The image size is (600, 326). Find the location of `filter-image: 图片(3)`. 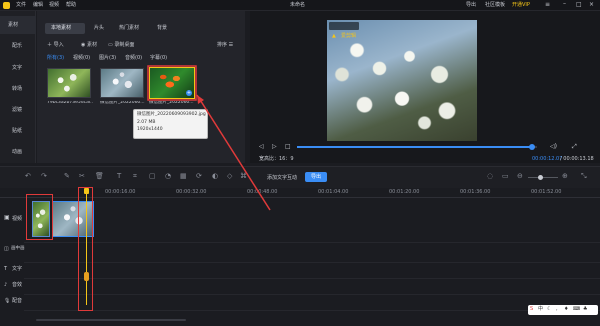

filter-image: 图片(3) is located at coordinates (107, 58).